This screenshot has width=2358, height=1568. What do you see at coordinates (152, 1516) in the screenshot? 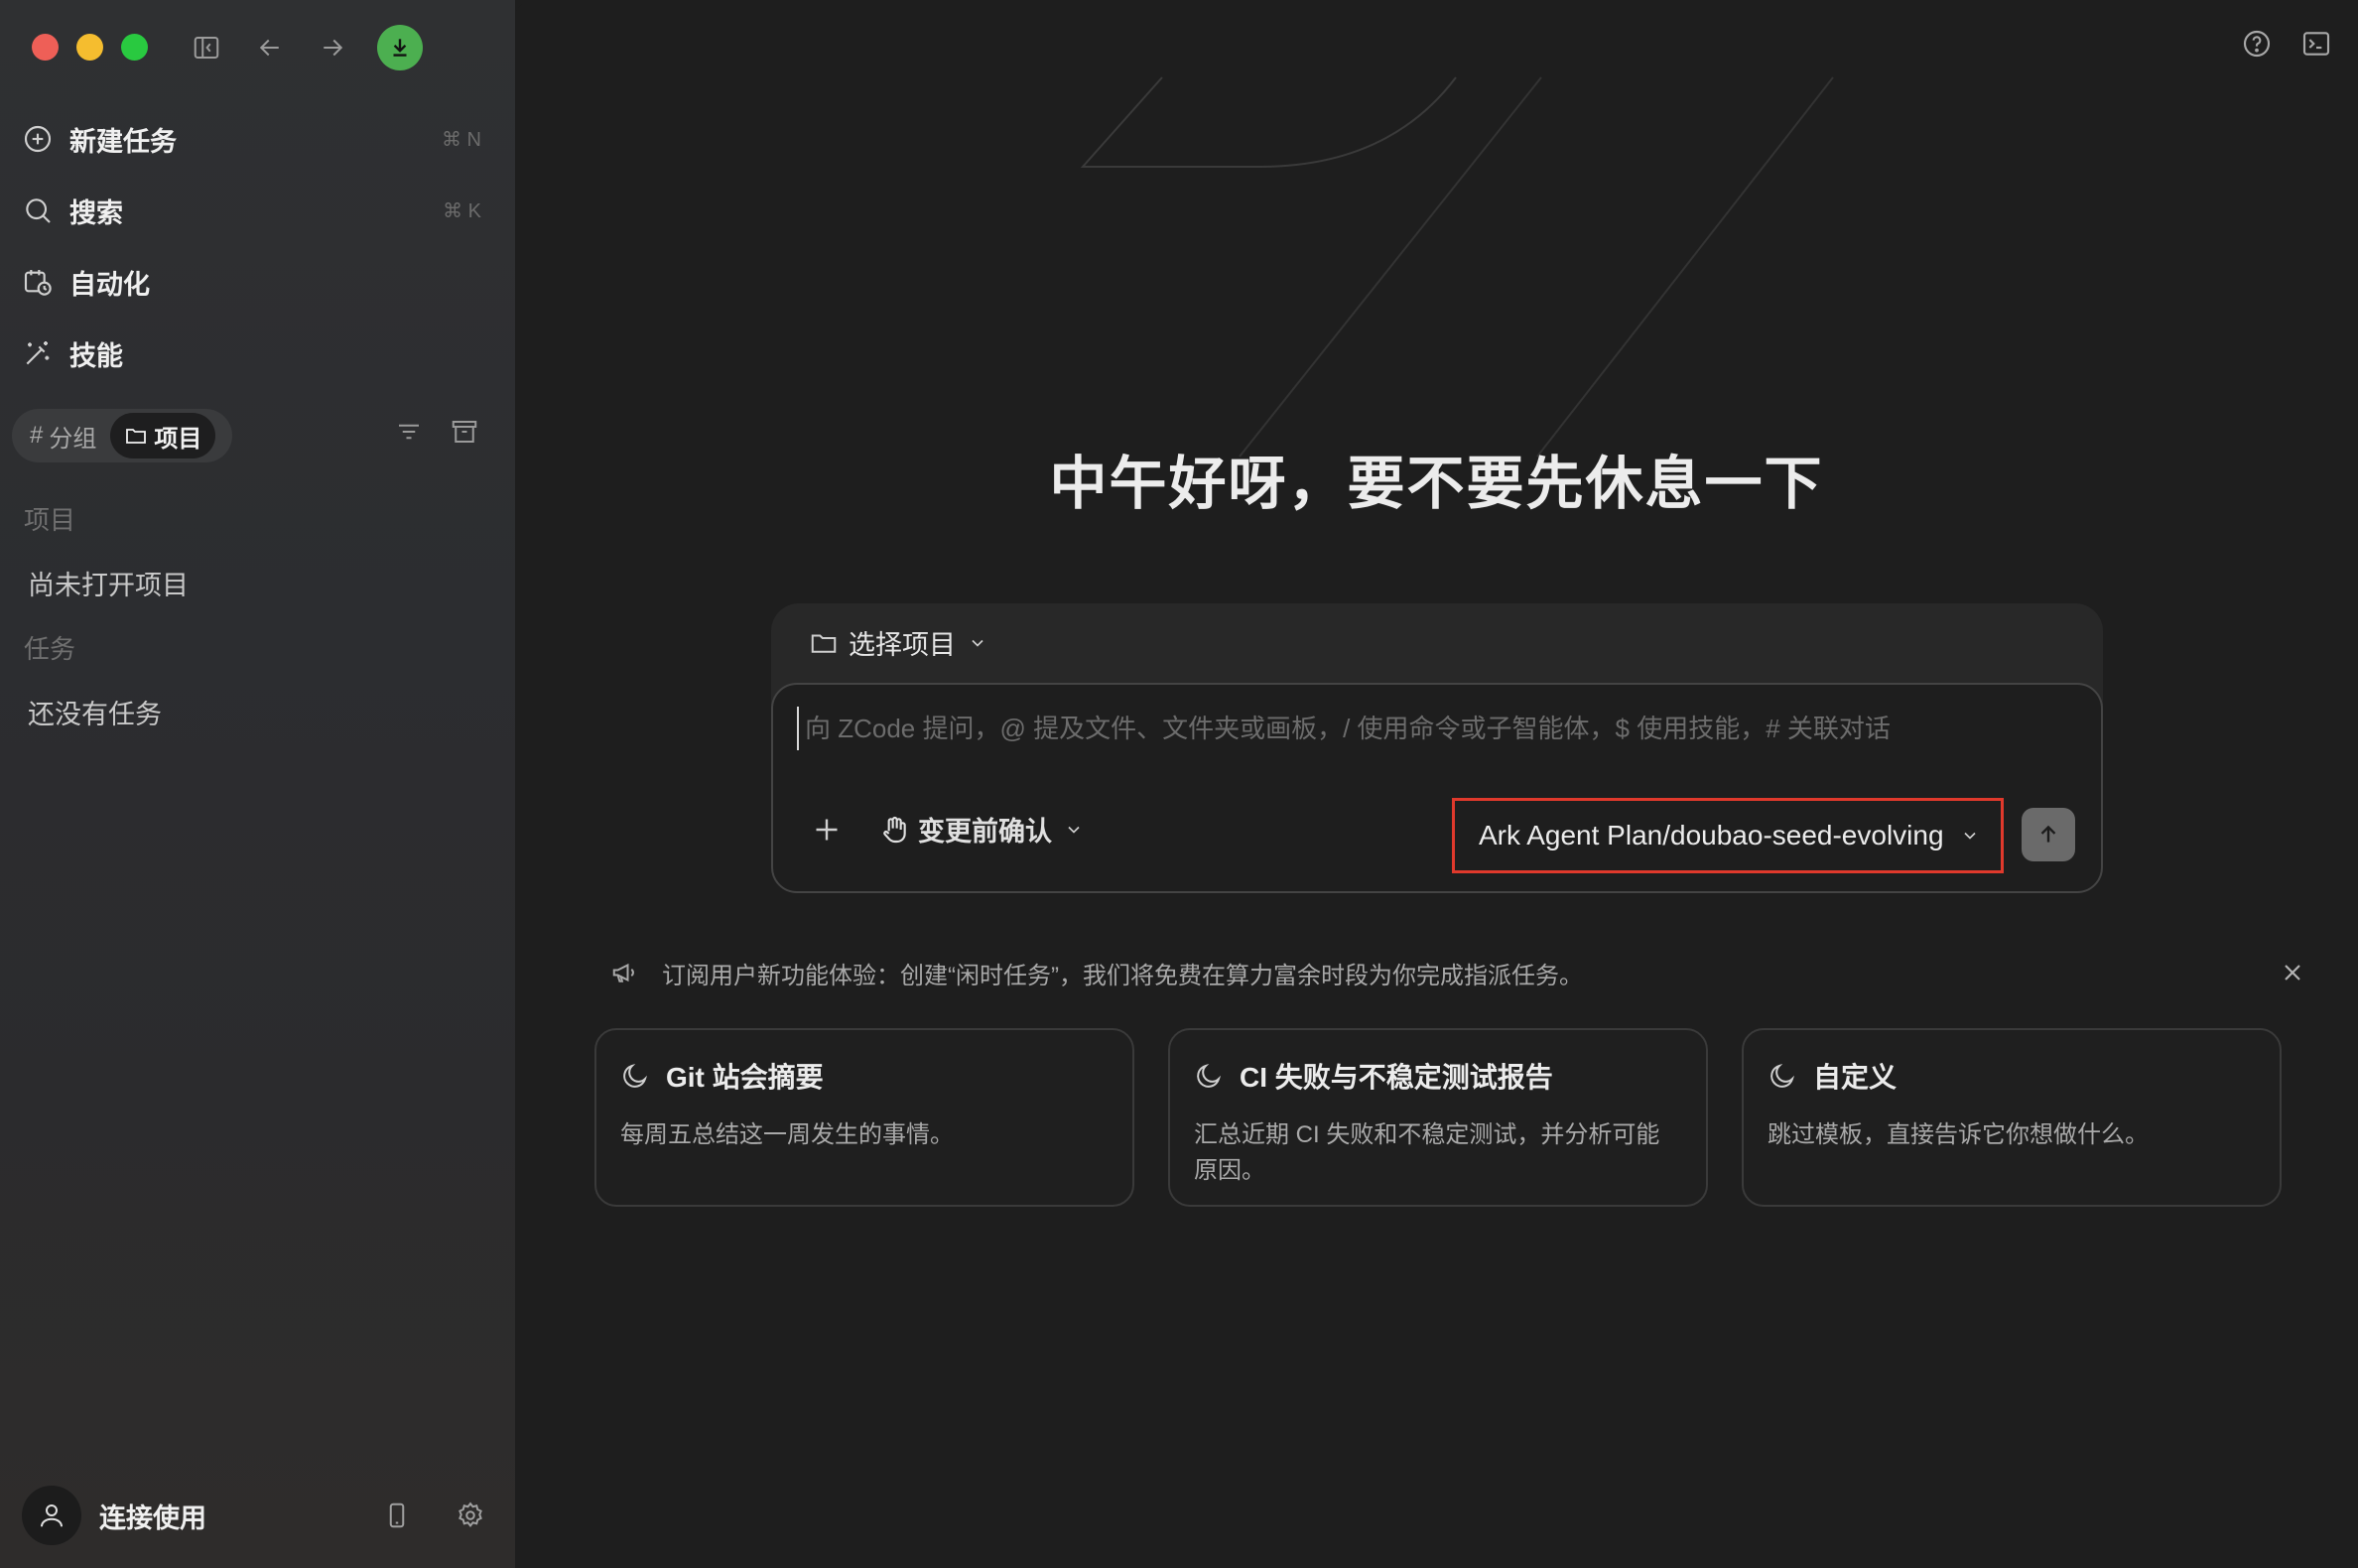
I see `connect-label: 连接使用` at bounding box center [152, 1516].